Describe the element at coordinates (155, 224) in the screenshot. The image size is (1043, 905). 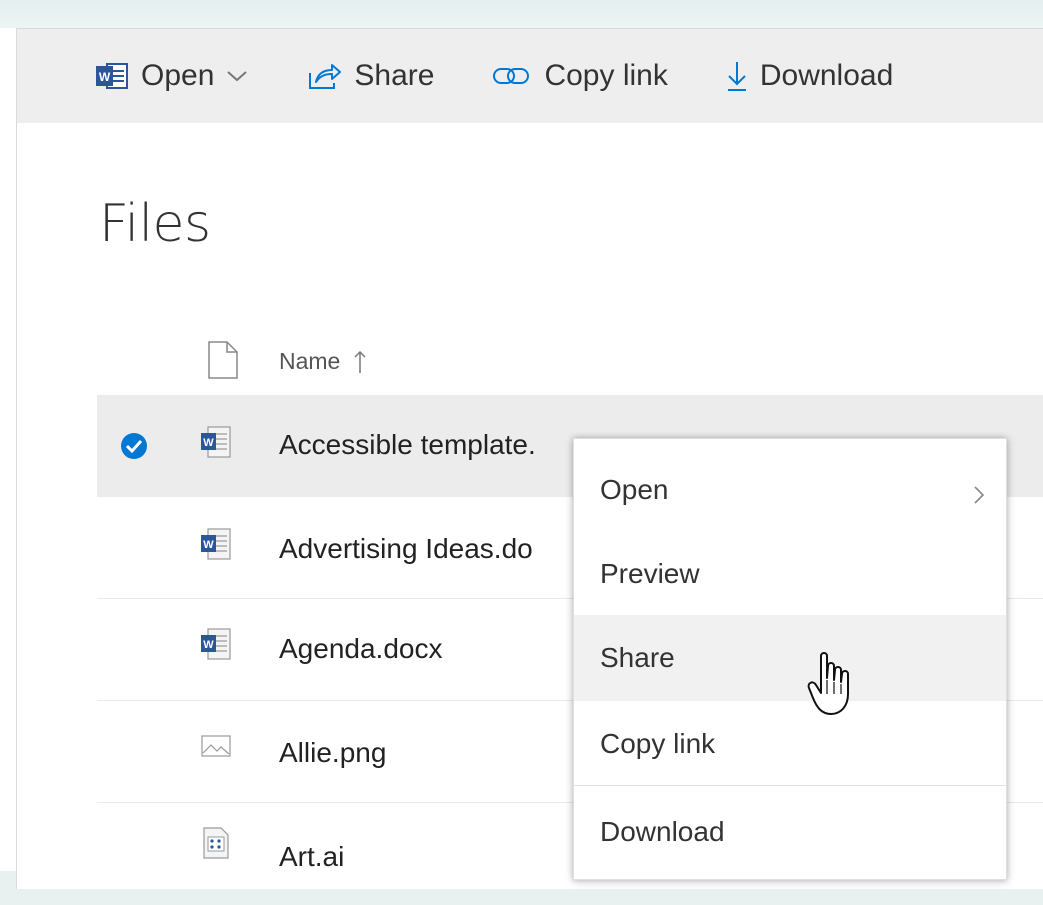
I see `page-title: Files` at that location.